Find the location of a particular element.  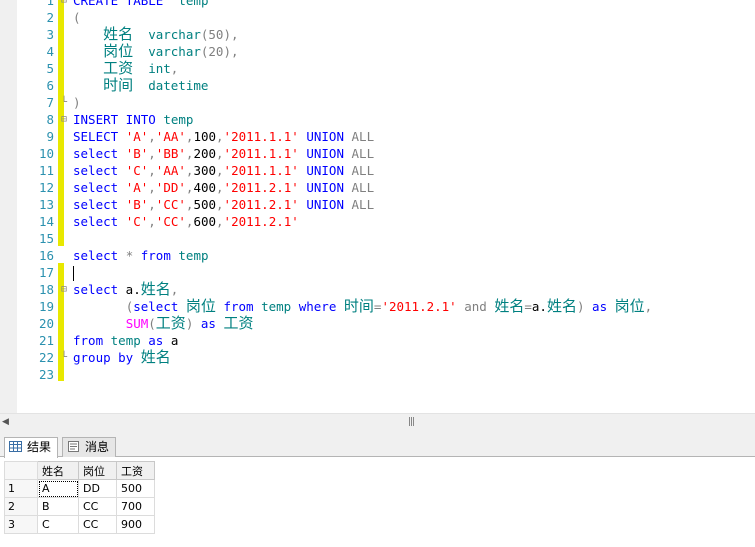

horizontal-scrollbar: ◀ ||| is located at coordinates (377, 421).